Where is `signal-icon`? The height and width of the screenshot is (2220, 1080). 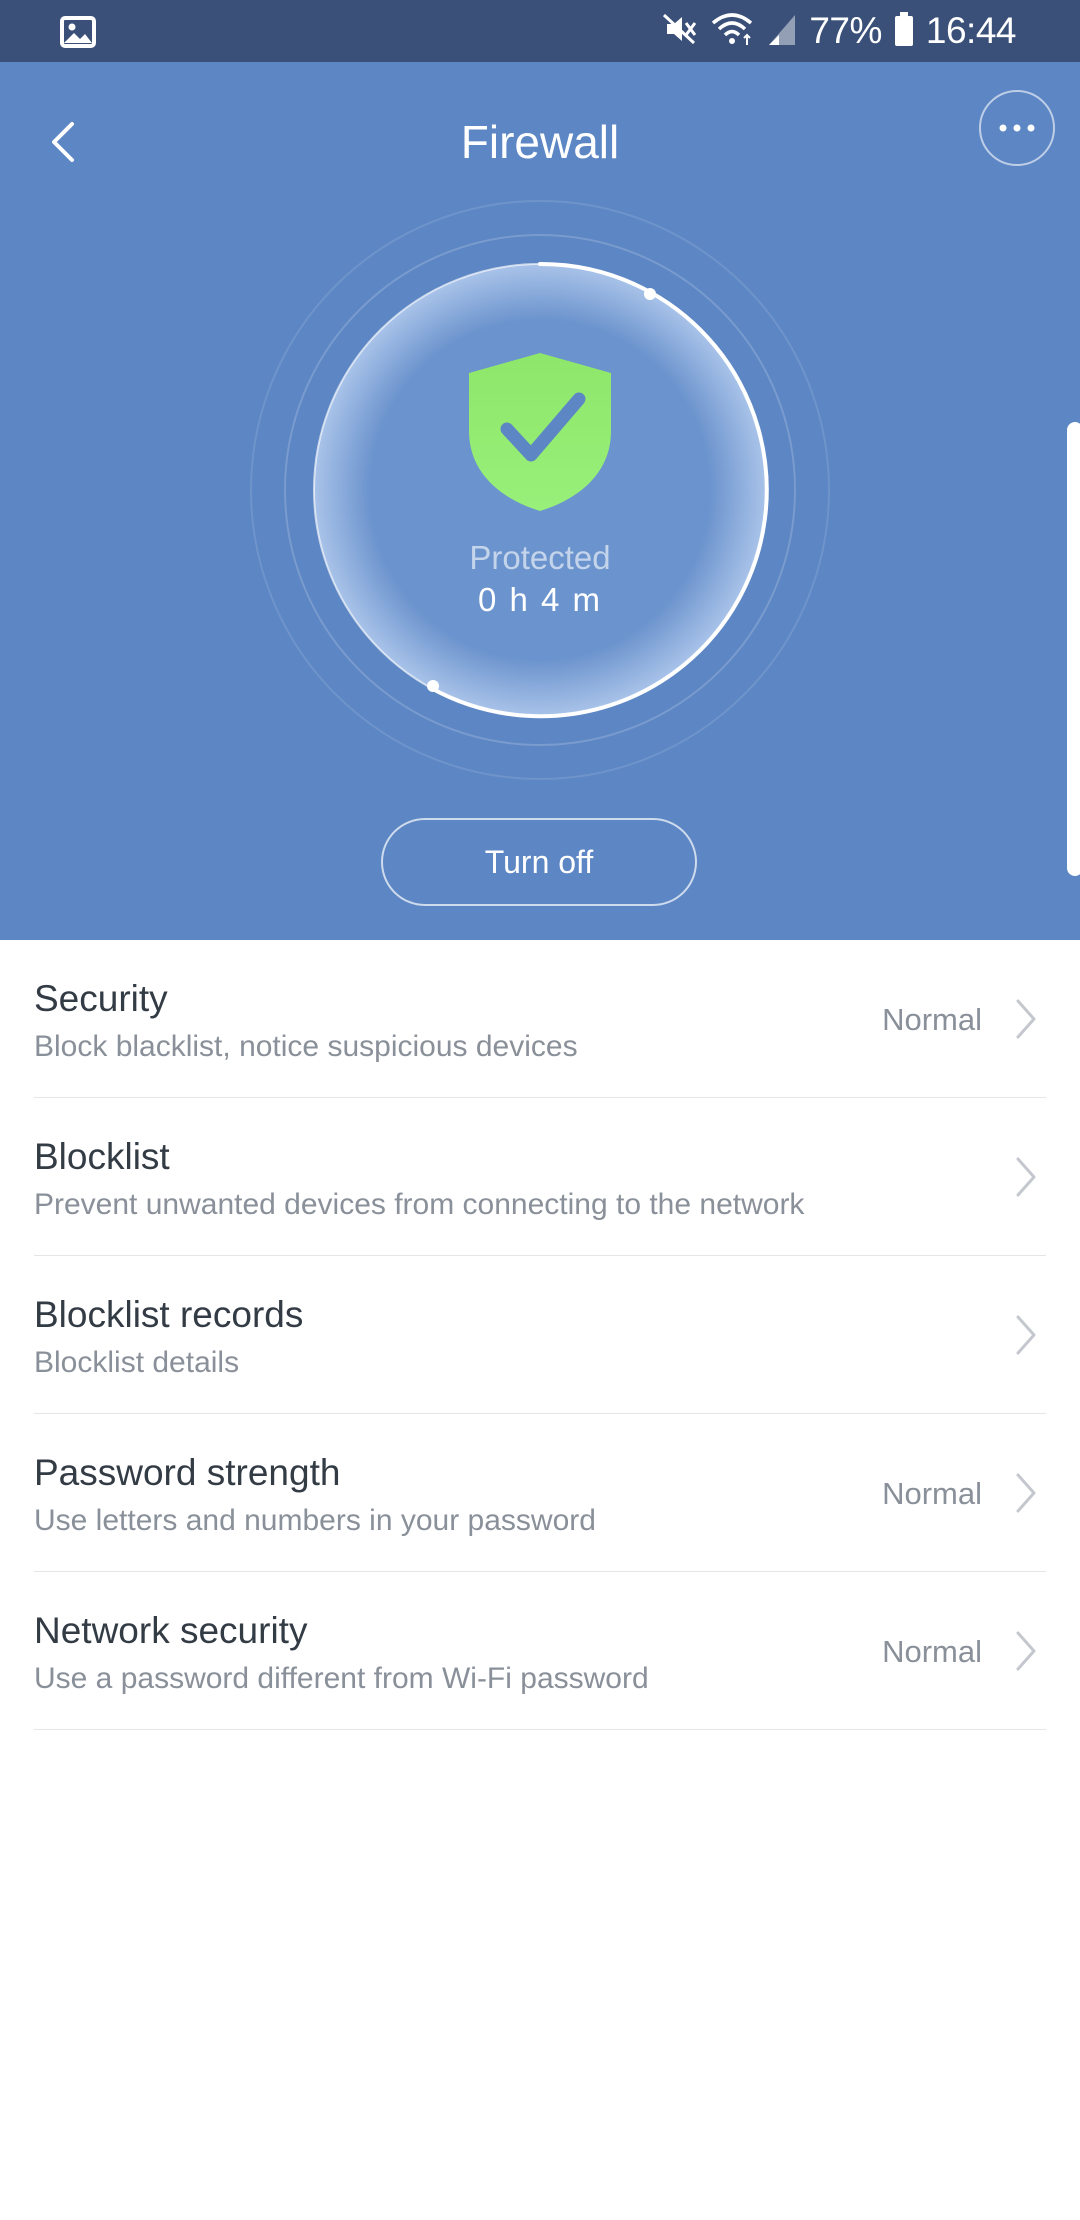
signal-icon is located at coordinates (782, 31).